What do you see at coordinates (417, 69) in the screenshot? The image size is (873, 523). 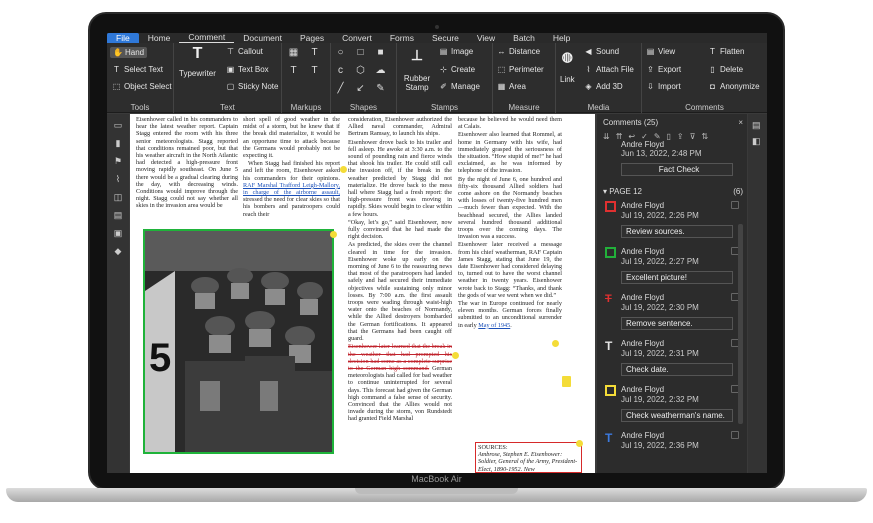 I see `rubber-stamp-button: ⊥ Rubber Stamp` at bounding box center [417, 69].